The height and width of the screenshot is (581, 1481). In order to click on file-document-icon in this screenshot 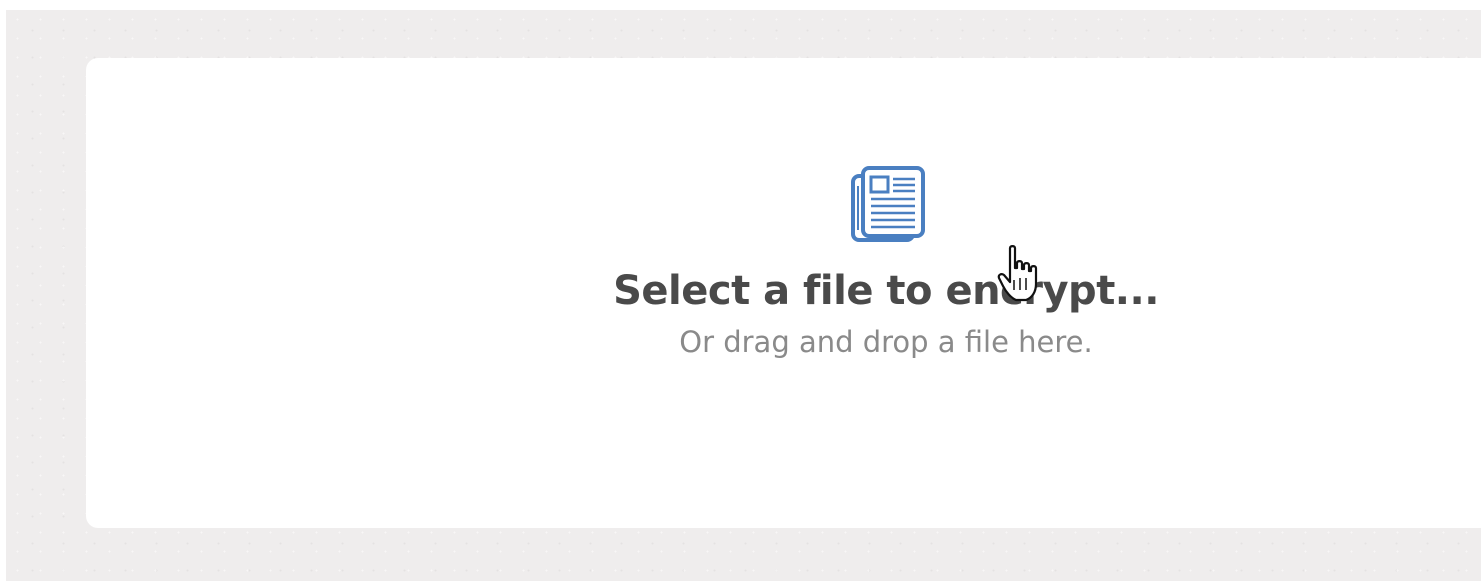, I will do `click(888, 205)`.